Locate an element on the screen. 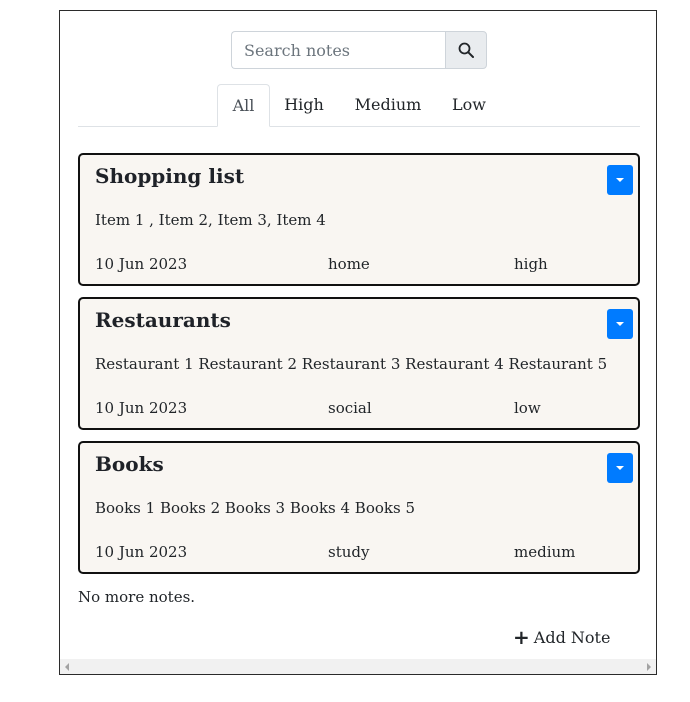 This screenshot has width=690, height=702. note-title: Restaurants is located at coordinates (163, 320).